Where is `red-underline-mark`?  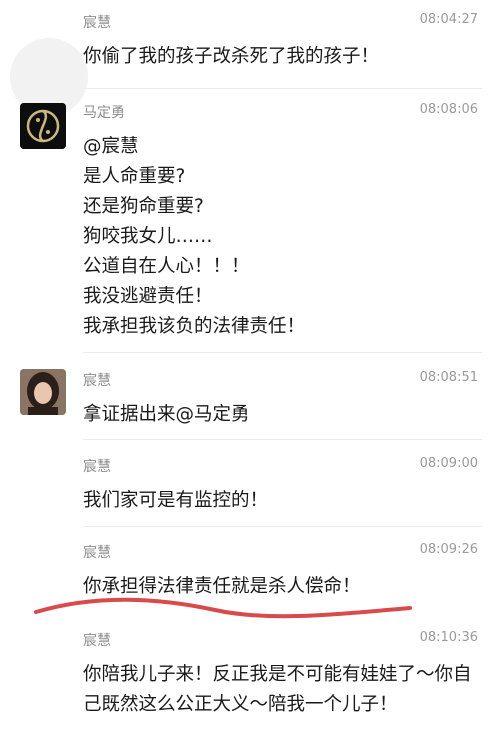
red-underline-mark is located at coordinates (223, 608).